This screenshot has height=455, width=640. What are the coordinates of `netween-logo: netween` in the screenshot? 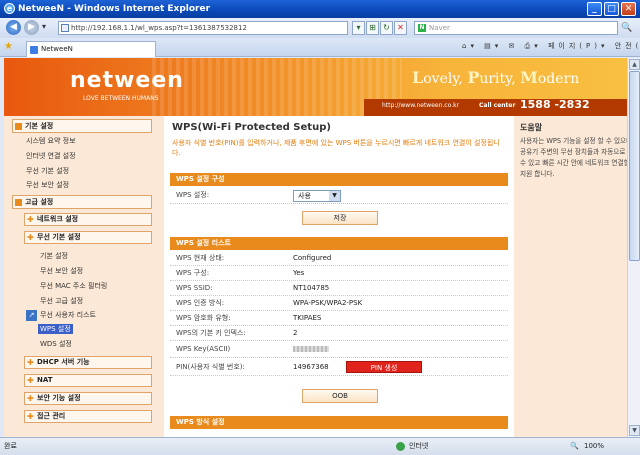 It's located at (127, 80).